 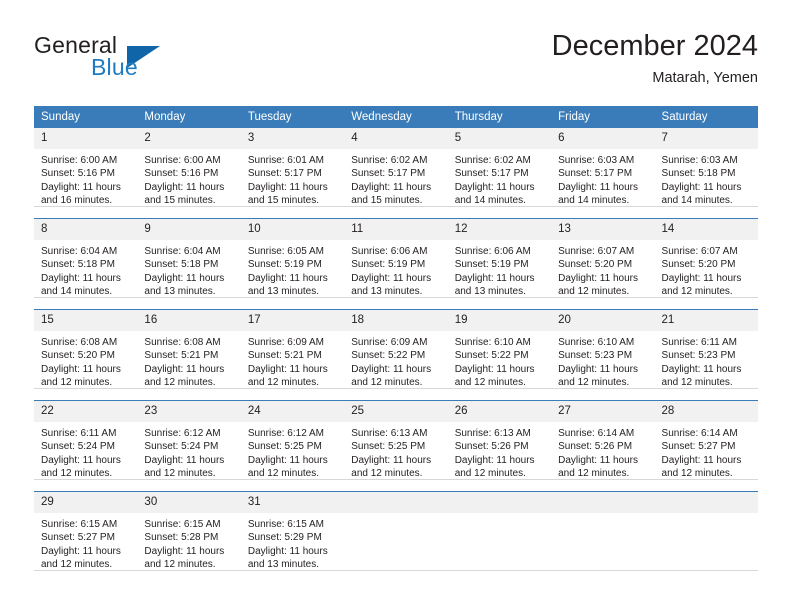 I want to click on day-number: 12, so click(x=499, y=229).